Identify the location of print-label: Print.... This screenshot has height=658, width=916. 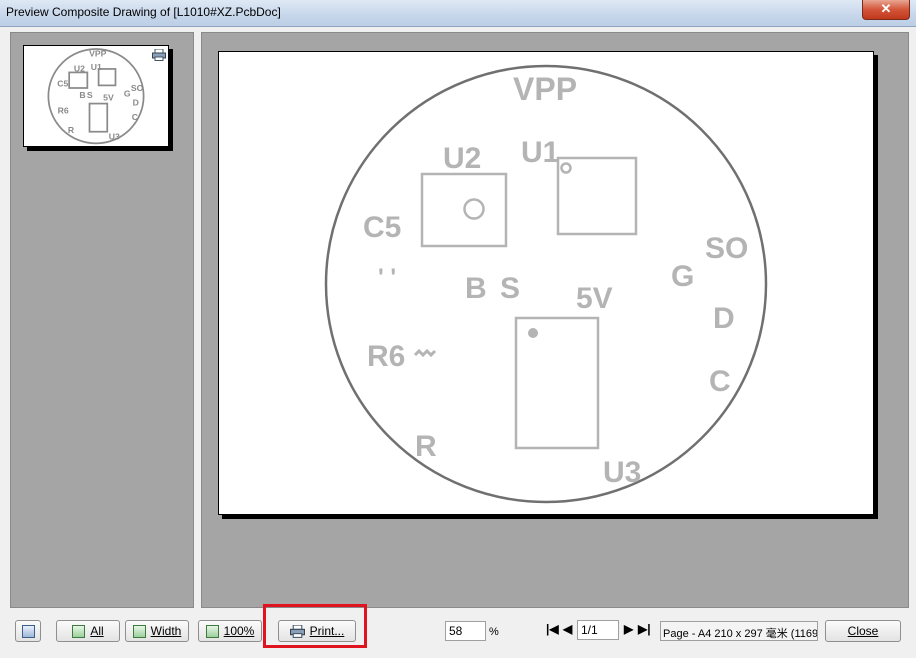
(327, 631).